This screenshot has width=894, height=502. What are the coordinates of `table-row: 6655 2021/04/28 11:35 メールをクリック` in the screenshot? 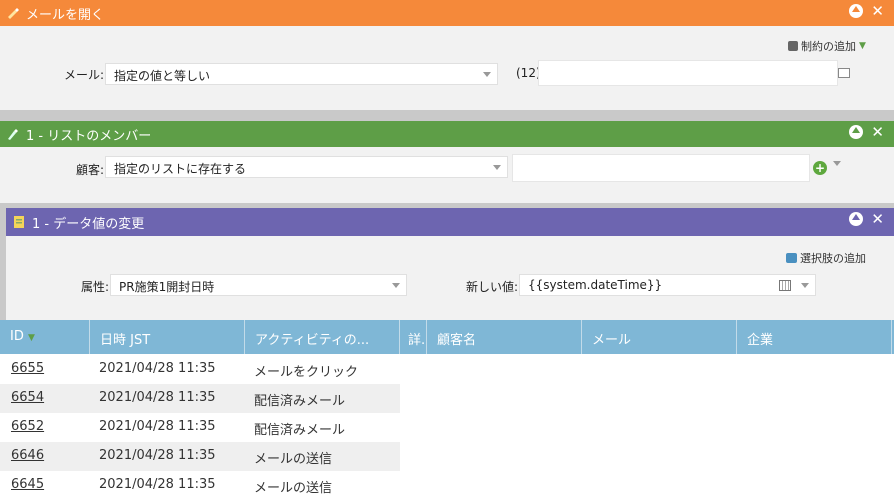 It's located at (200, 369).